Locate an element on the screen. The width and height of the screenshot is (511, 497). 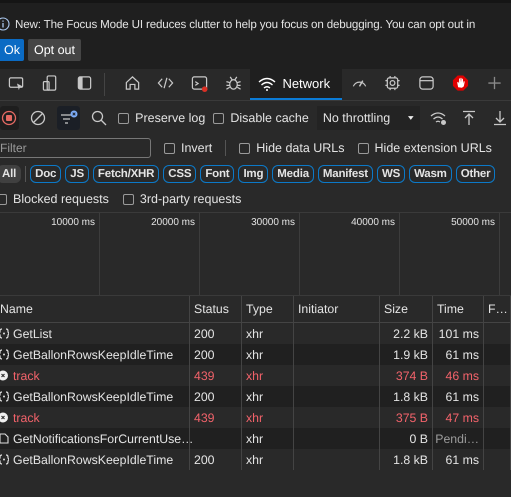
checkbox: Hide data URLs is located at coordinates (292, 148).